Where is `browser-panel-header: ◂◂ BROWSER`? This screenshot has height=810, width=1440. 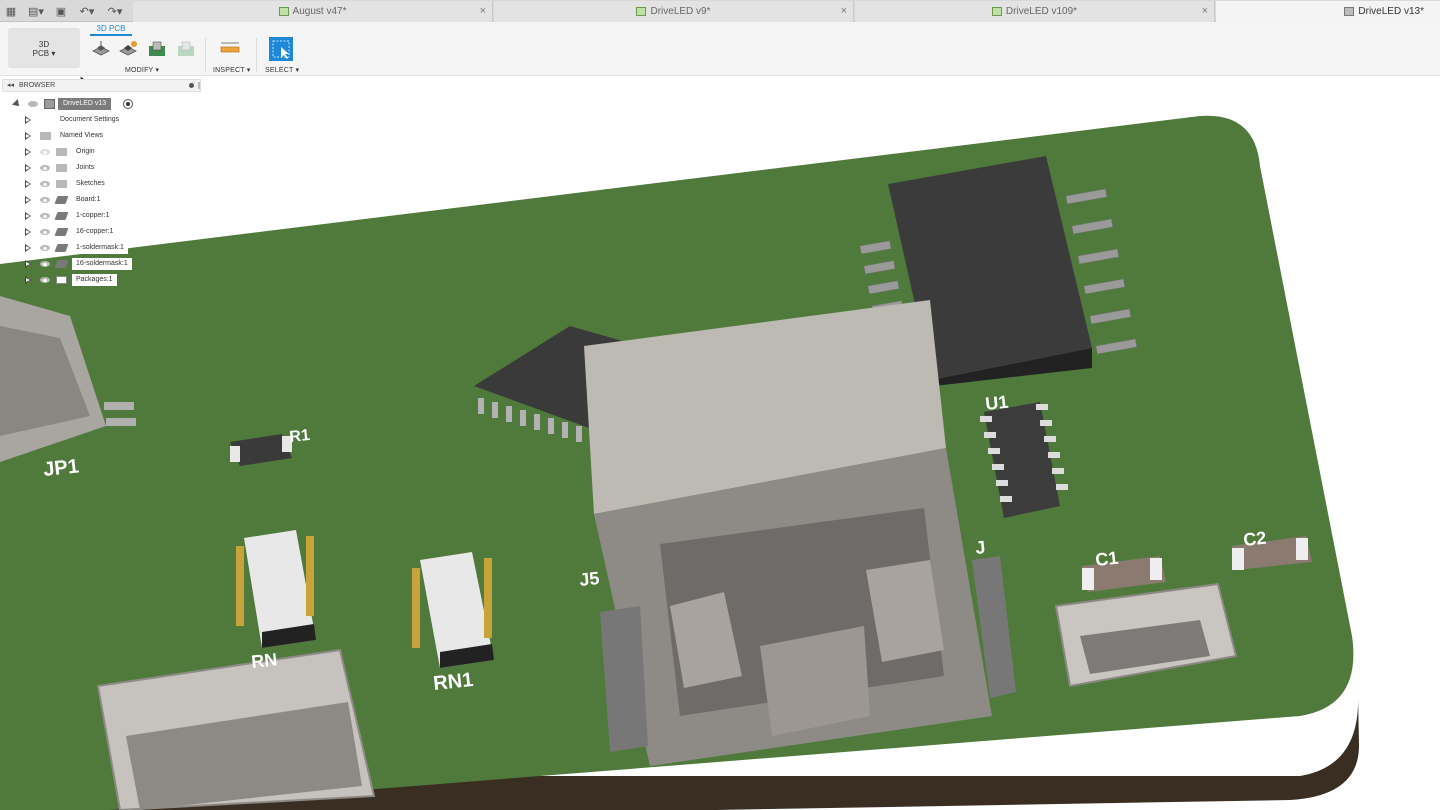
browser-panel-header: ◂◂ BROWSER is located at coordinates (101, 85).